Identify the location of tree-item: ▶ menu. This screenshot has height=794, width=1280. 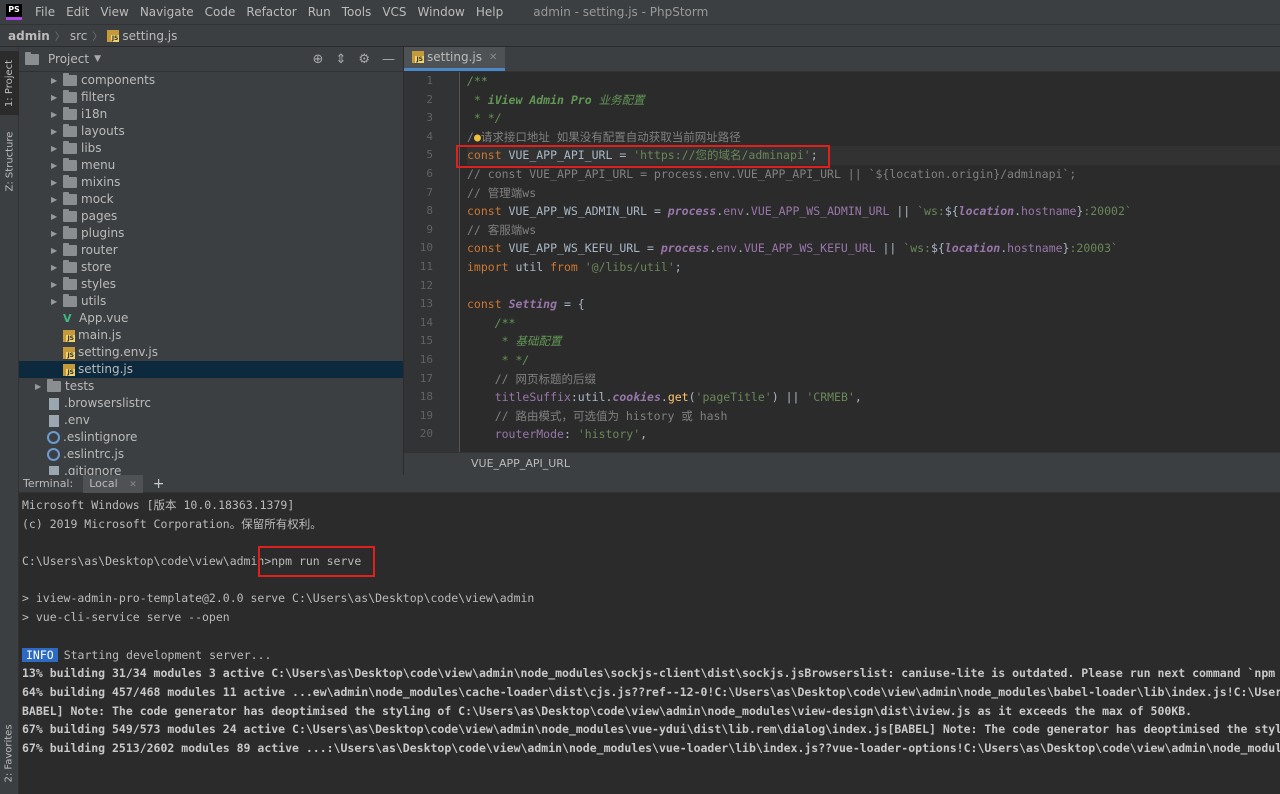
(211, 165).